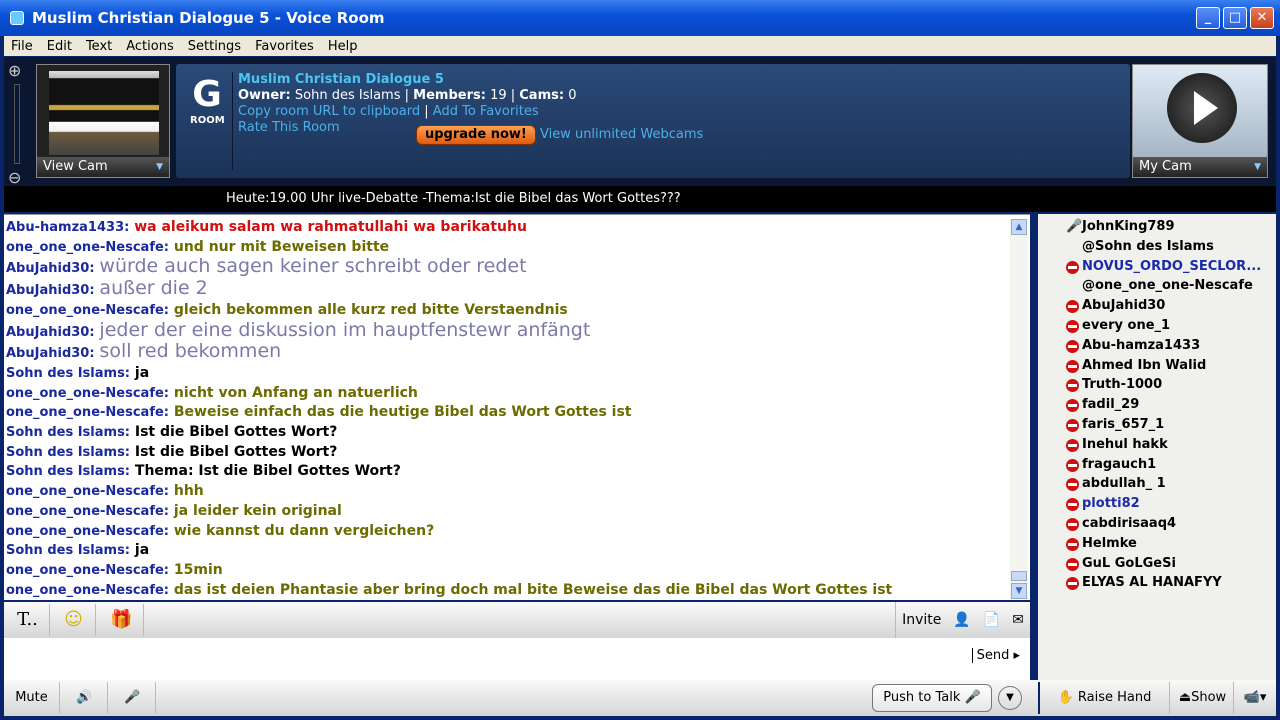  Describe the element at coordinates (1152, 583) in the screenshot. I see `user-name: ELYAS AL HANAFYY` at that location.